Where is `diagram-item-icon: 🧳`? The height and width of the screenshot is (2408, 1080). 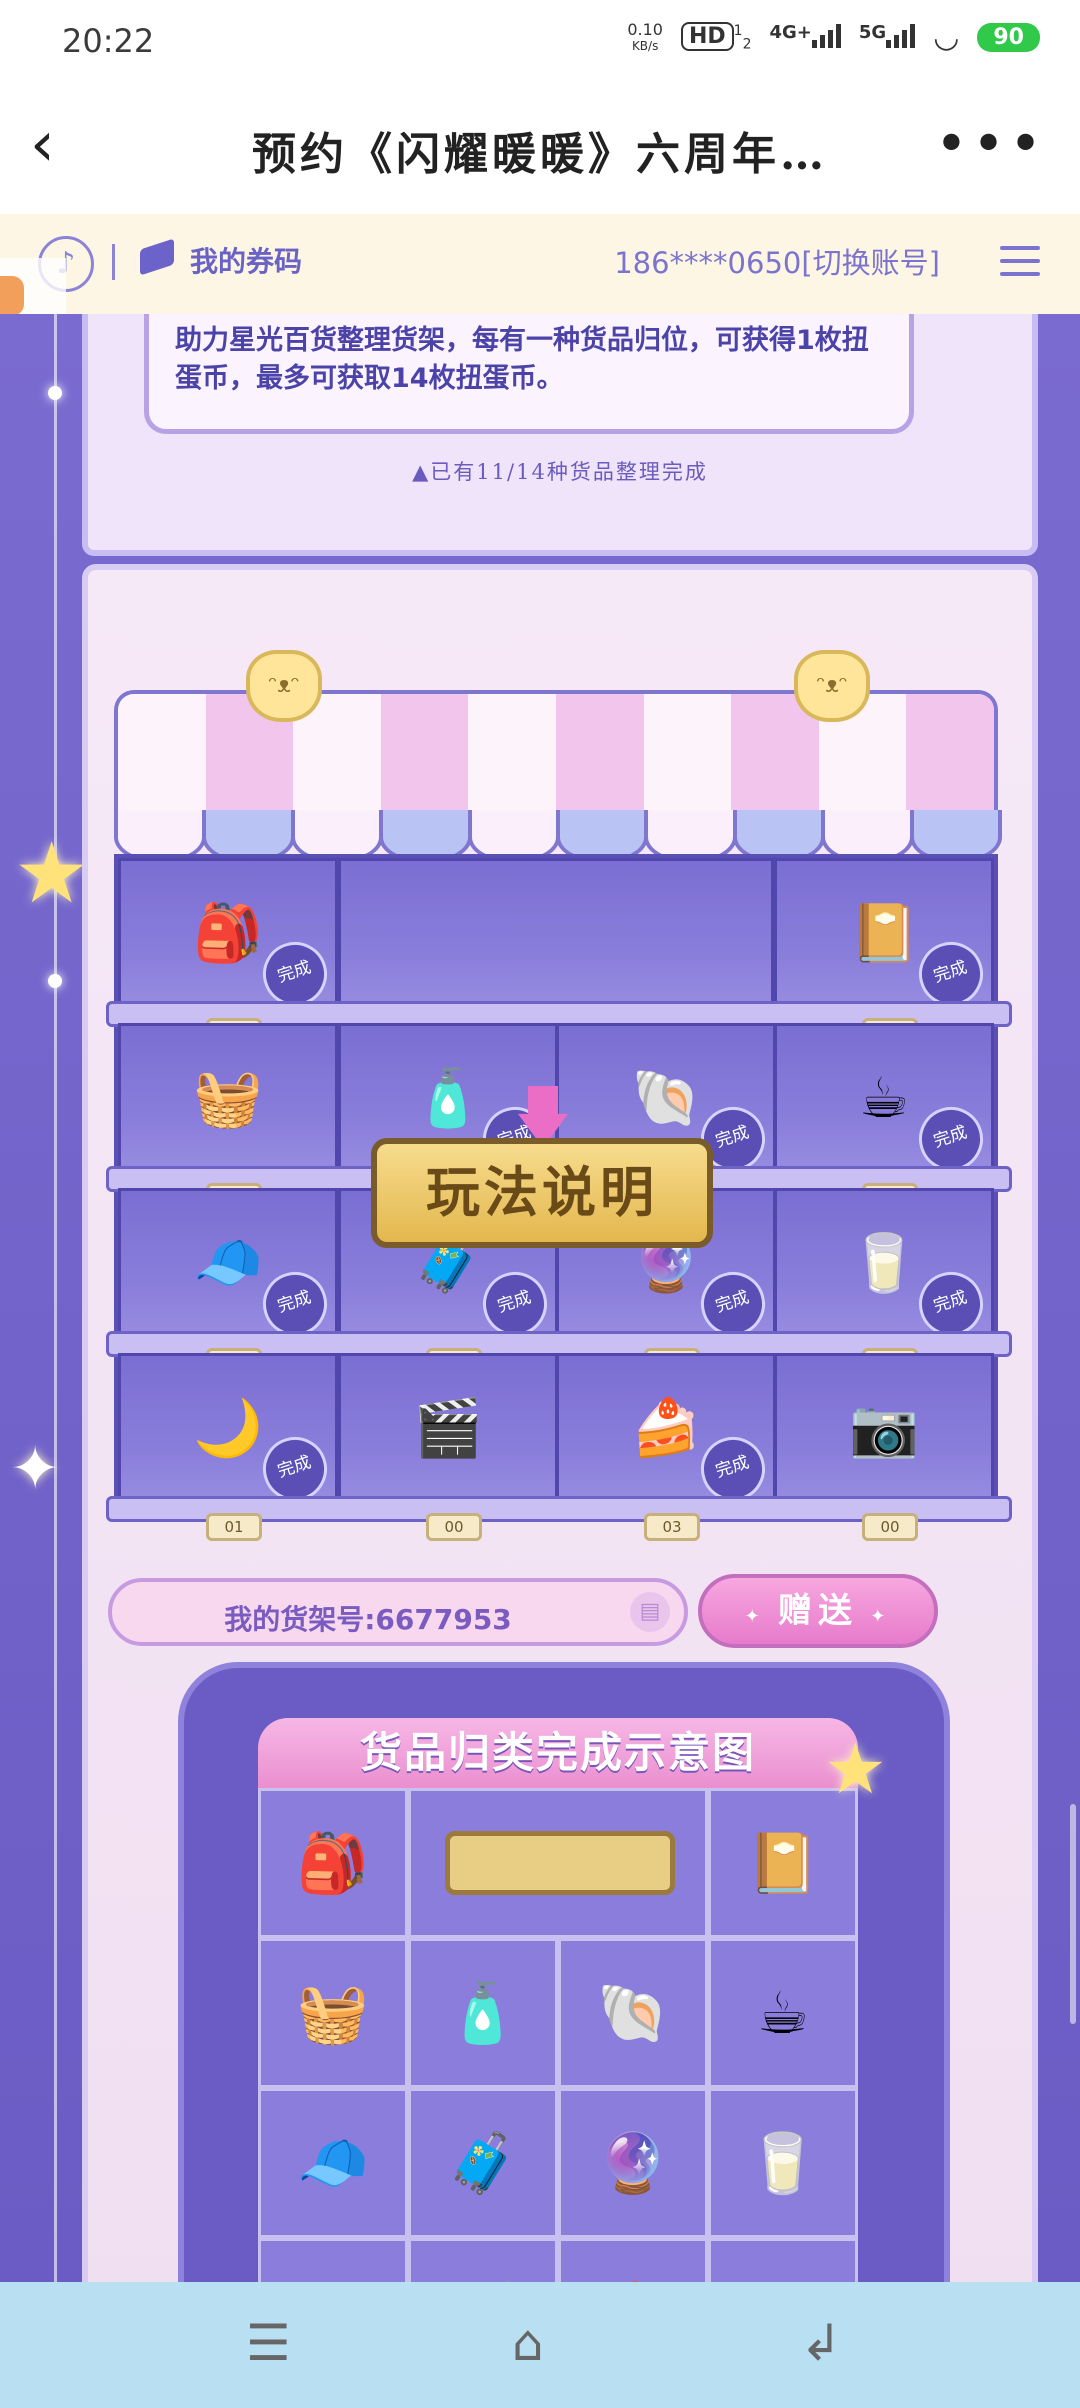 diagram-item-icon: 🧳 is located at coordinates (483, 2163).